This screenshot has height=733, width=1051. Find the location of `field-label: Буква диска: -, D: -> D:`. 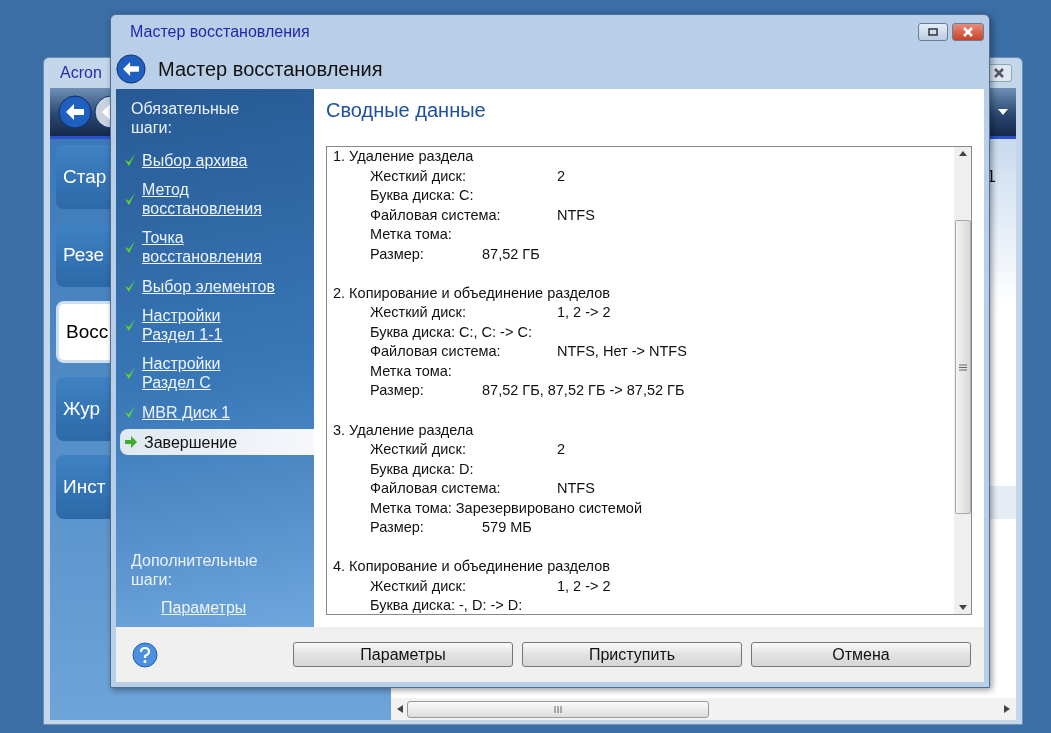

field-label: Буква диска: -, D: -> D: is located at coordinates (446, 605).